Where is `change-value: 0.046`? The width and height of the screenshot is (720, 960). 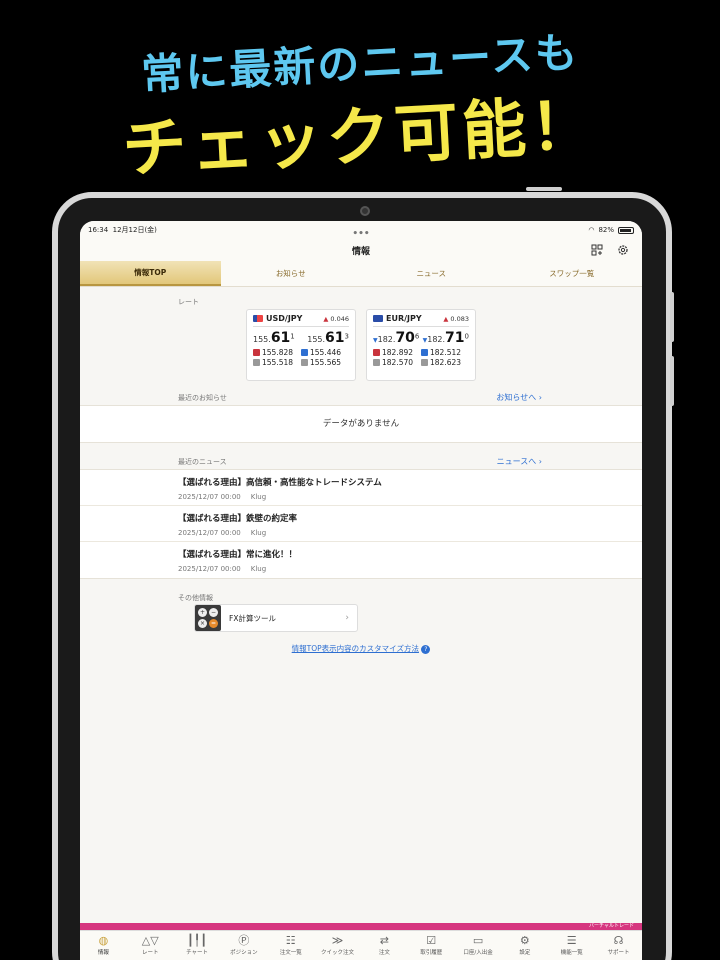 change-value: 0.046 is located at coordinates (339, 318).